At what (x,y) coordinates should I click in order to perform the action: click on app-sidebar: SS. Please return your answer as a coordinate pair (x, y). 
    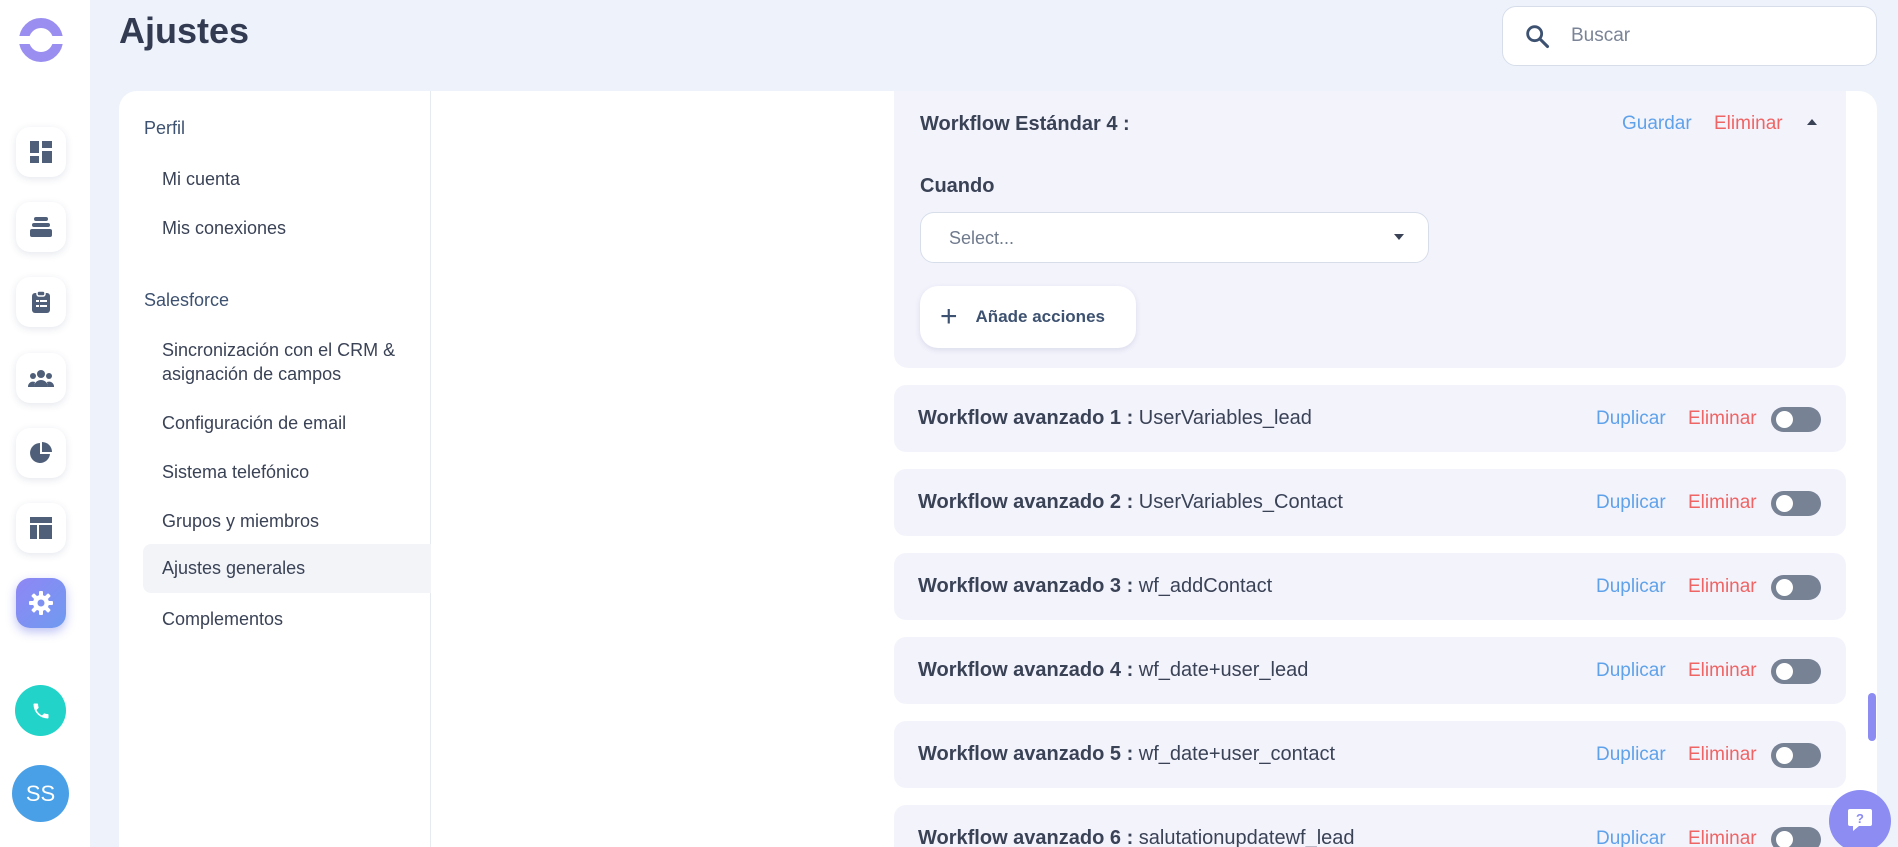
    Looking at the image, I should click on (45, 423).